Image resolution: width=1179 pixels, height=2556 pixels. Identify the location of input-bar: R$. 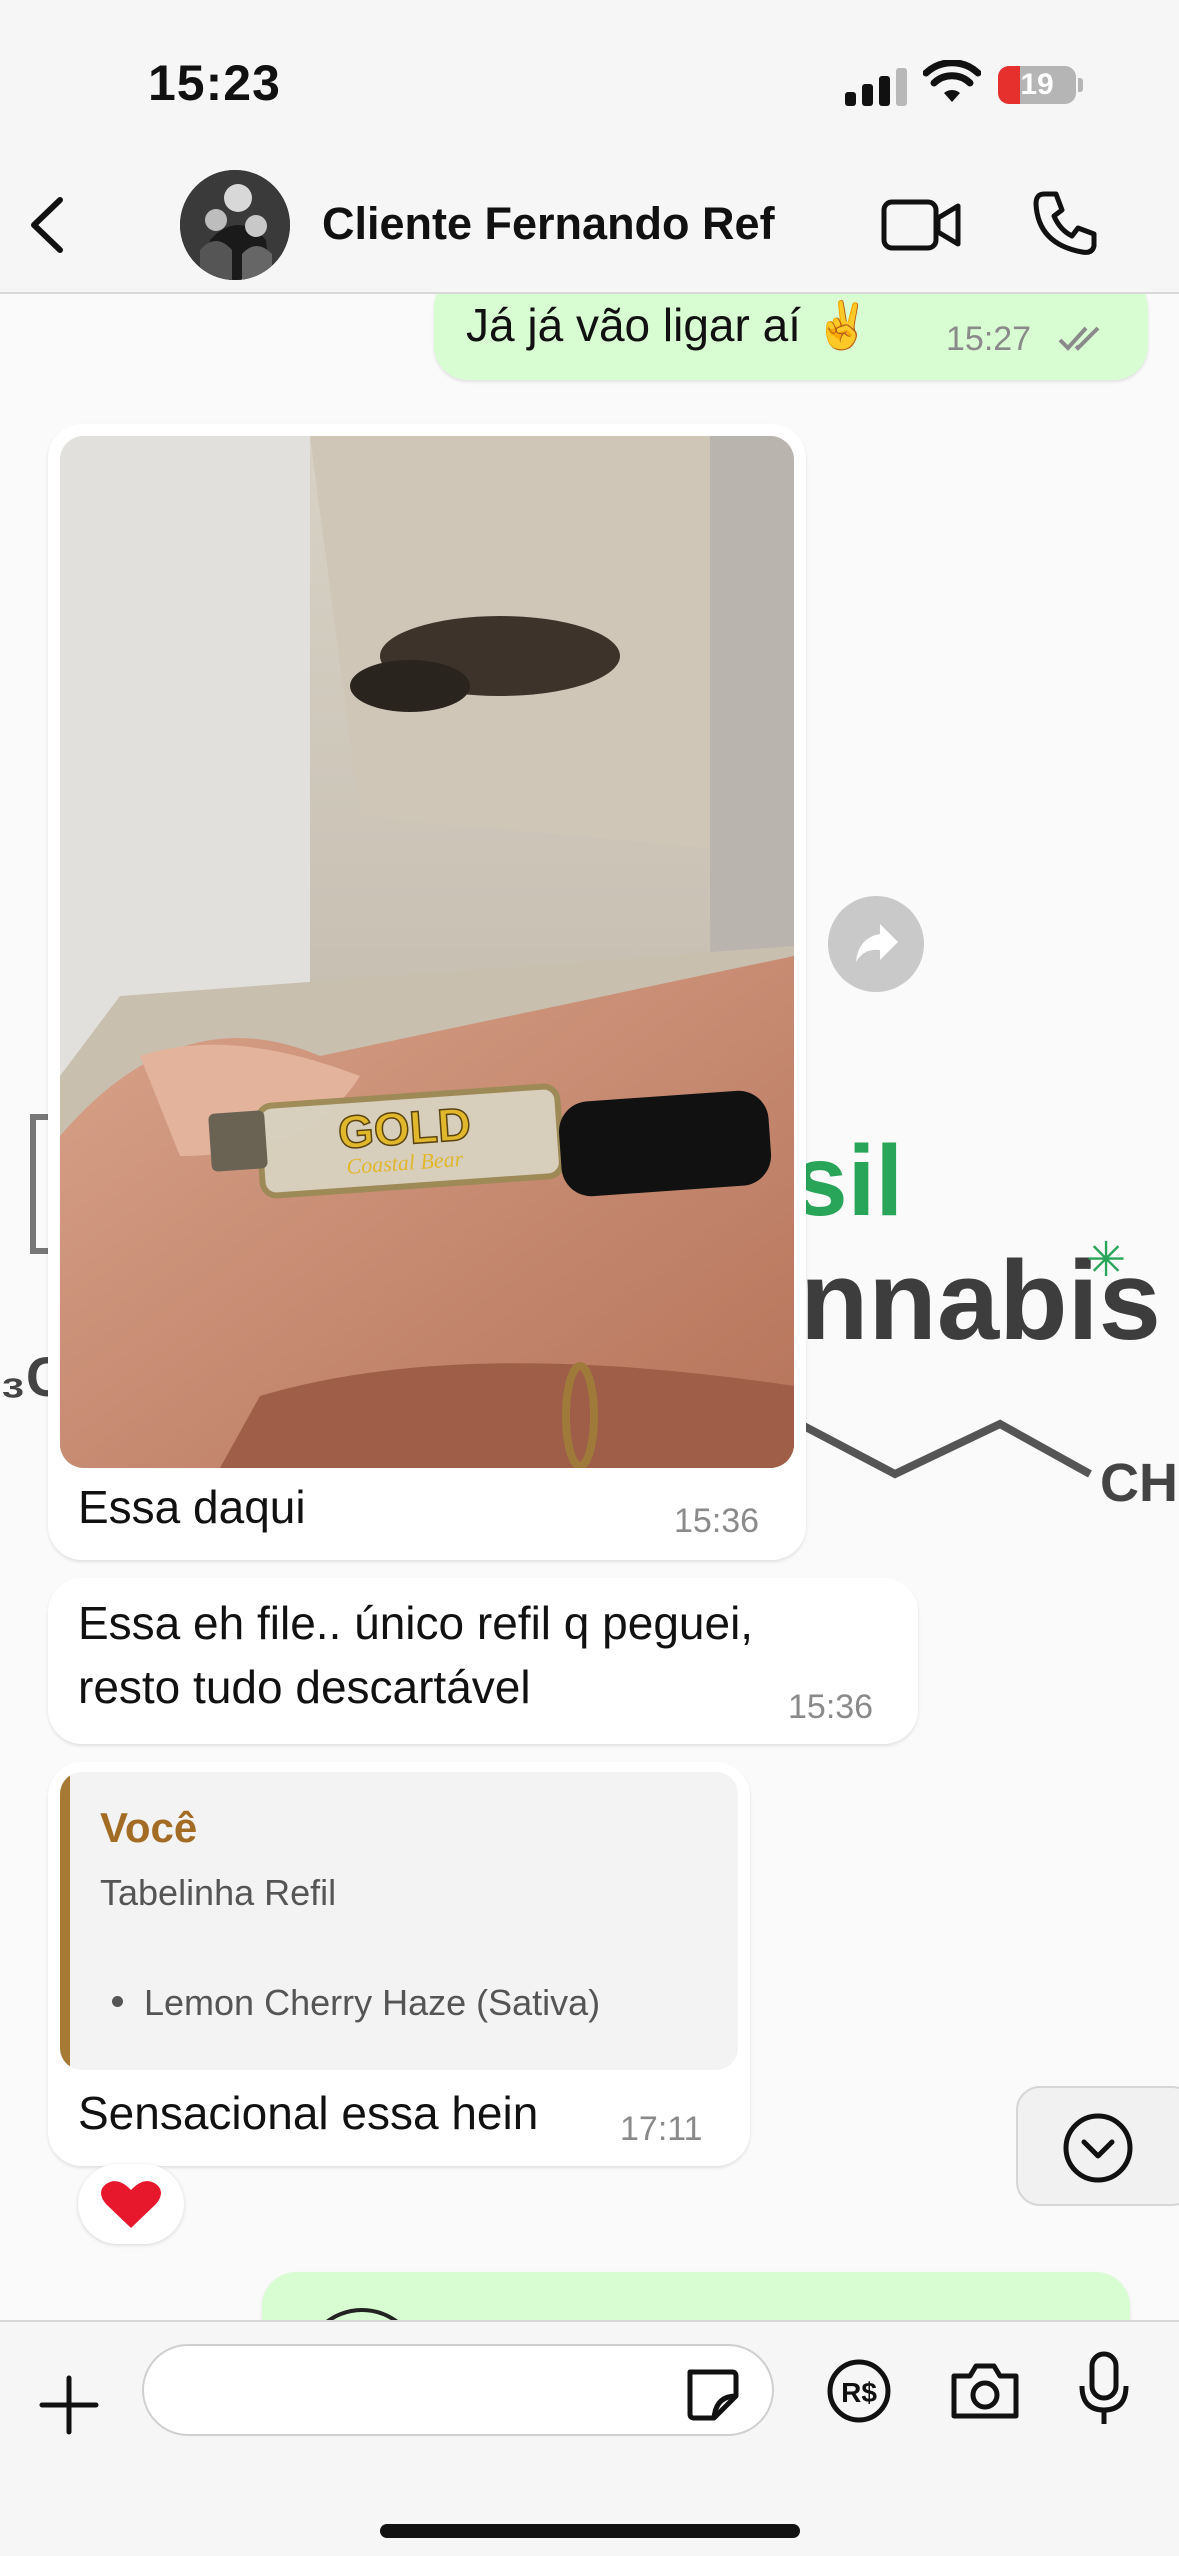
(589, 2438).